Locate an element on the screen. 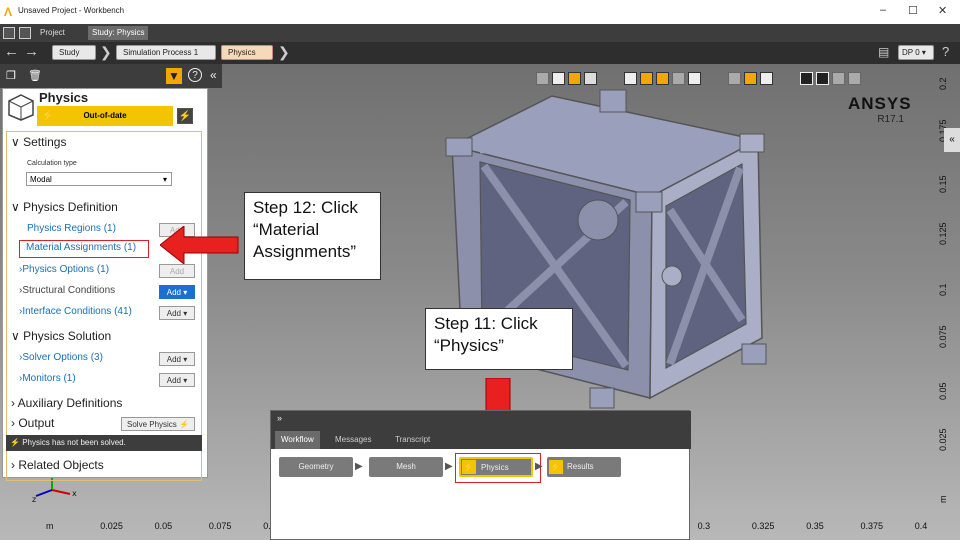 This screenshot has height=540, width=960. workflow-node-geometry: Geometry is located at coordinates (316, 467).